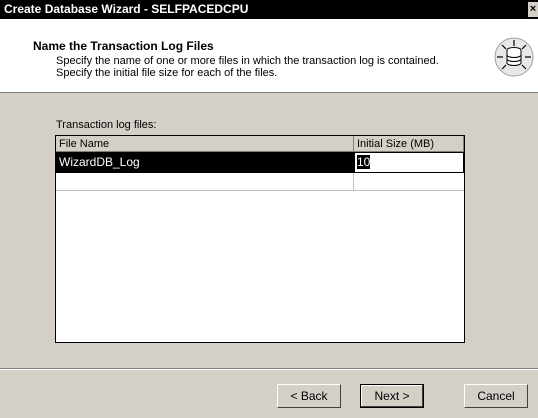  Describe the element at coordinates (106, 125) in the screenshot. I see `transaction-log-files-label: Transaction log files:` at that location.